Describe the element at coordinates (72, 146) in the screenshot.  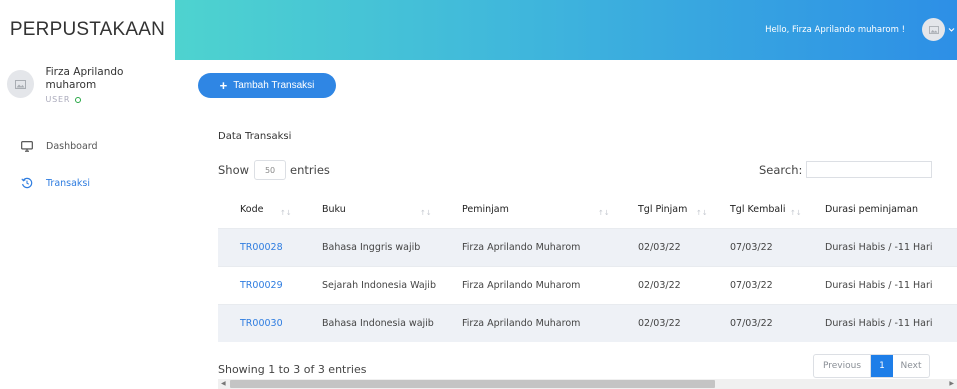
I see `sidebar-item-label: Dashboard` at that location.